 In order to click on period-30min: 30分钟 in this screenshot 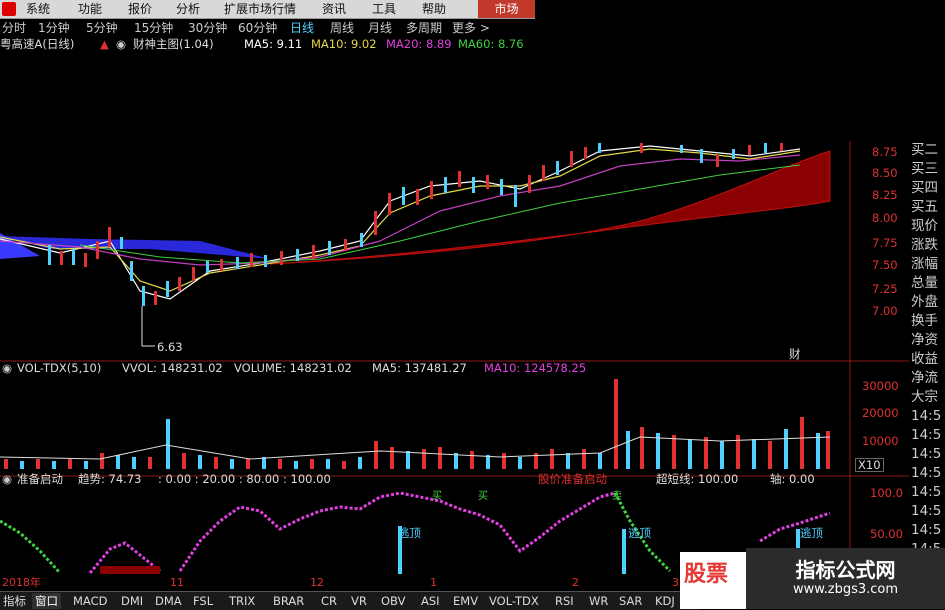, I will do `click(207, 28)`.